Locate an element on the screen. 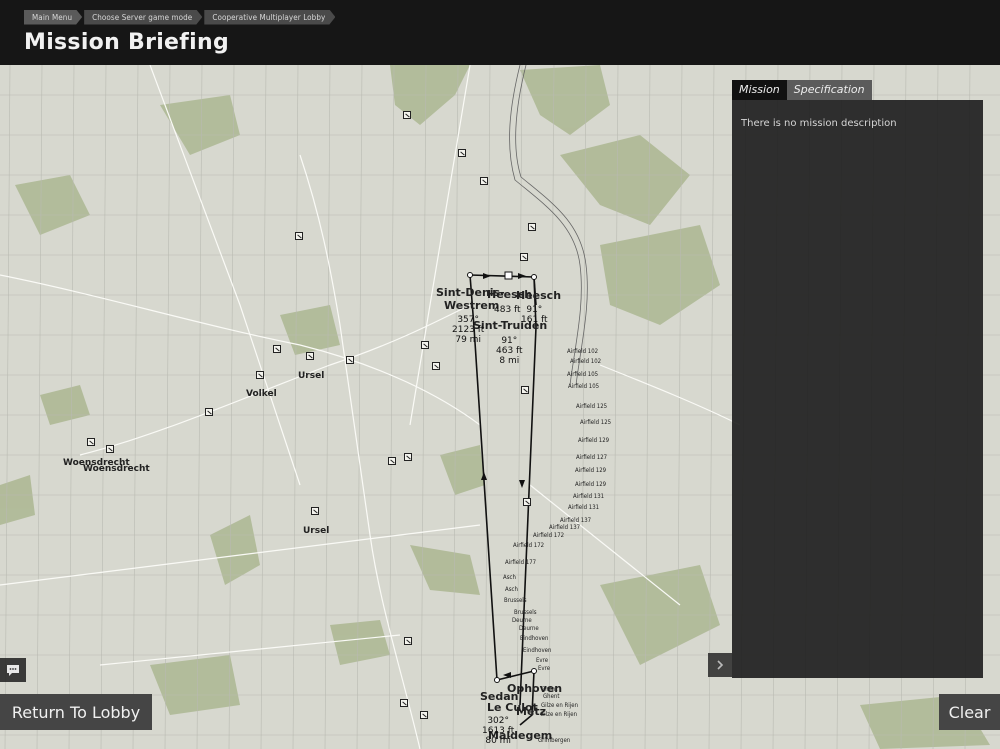 The width and height of the screenshot is (1000, 749). breadcrumb-choose-server-game-mode: Choose Server game mode is located at coordinates (143, 17).